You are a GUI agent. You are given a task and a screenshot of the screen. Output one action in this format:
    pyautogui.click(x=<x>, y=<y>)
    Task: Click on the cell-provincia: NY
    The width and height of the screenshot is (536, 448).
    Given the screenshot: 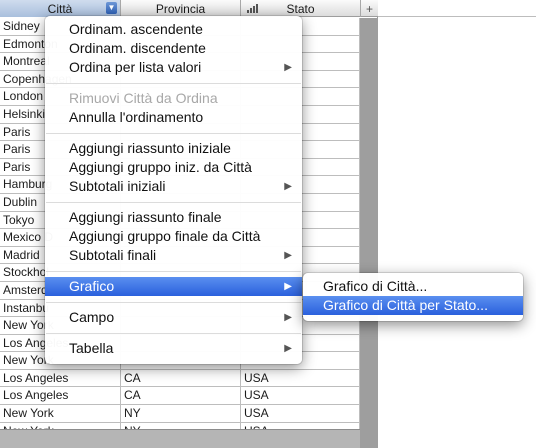 What is the action you would take?
    pyautogui.click(x=181, y=414)
    